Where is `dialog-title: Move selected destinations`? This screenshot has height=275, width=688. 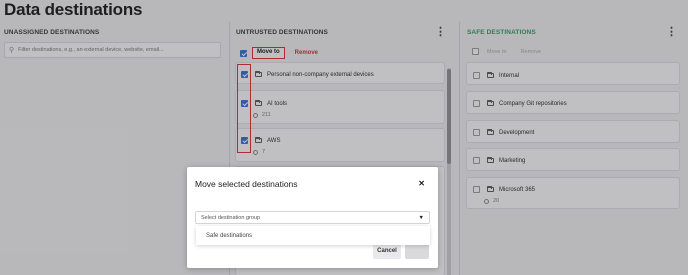 dialog-title: Move selected destinations is located at coordinates (246, 184).